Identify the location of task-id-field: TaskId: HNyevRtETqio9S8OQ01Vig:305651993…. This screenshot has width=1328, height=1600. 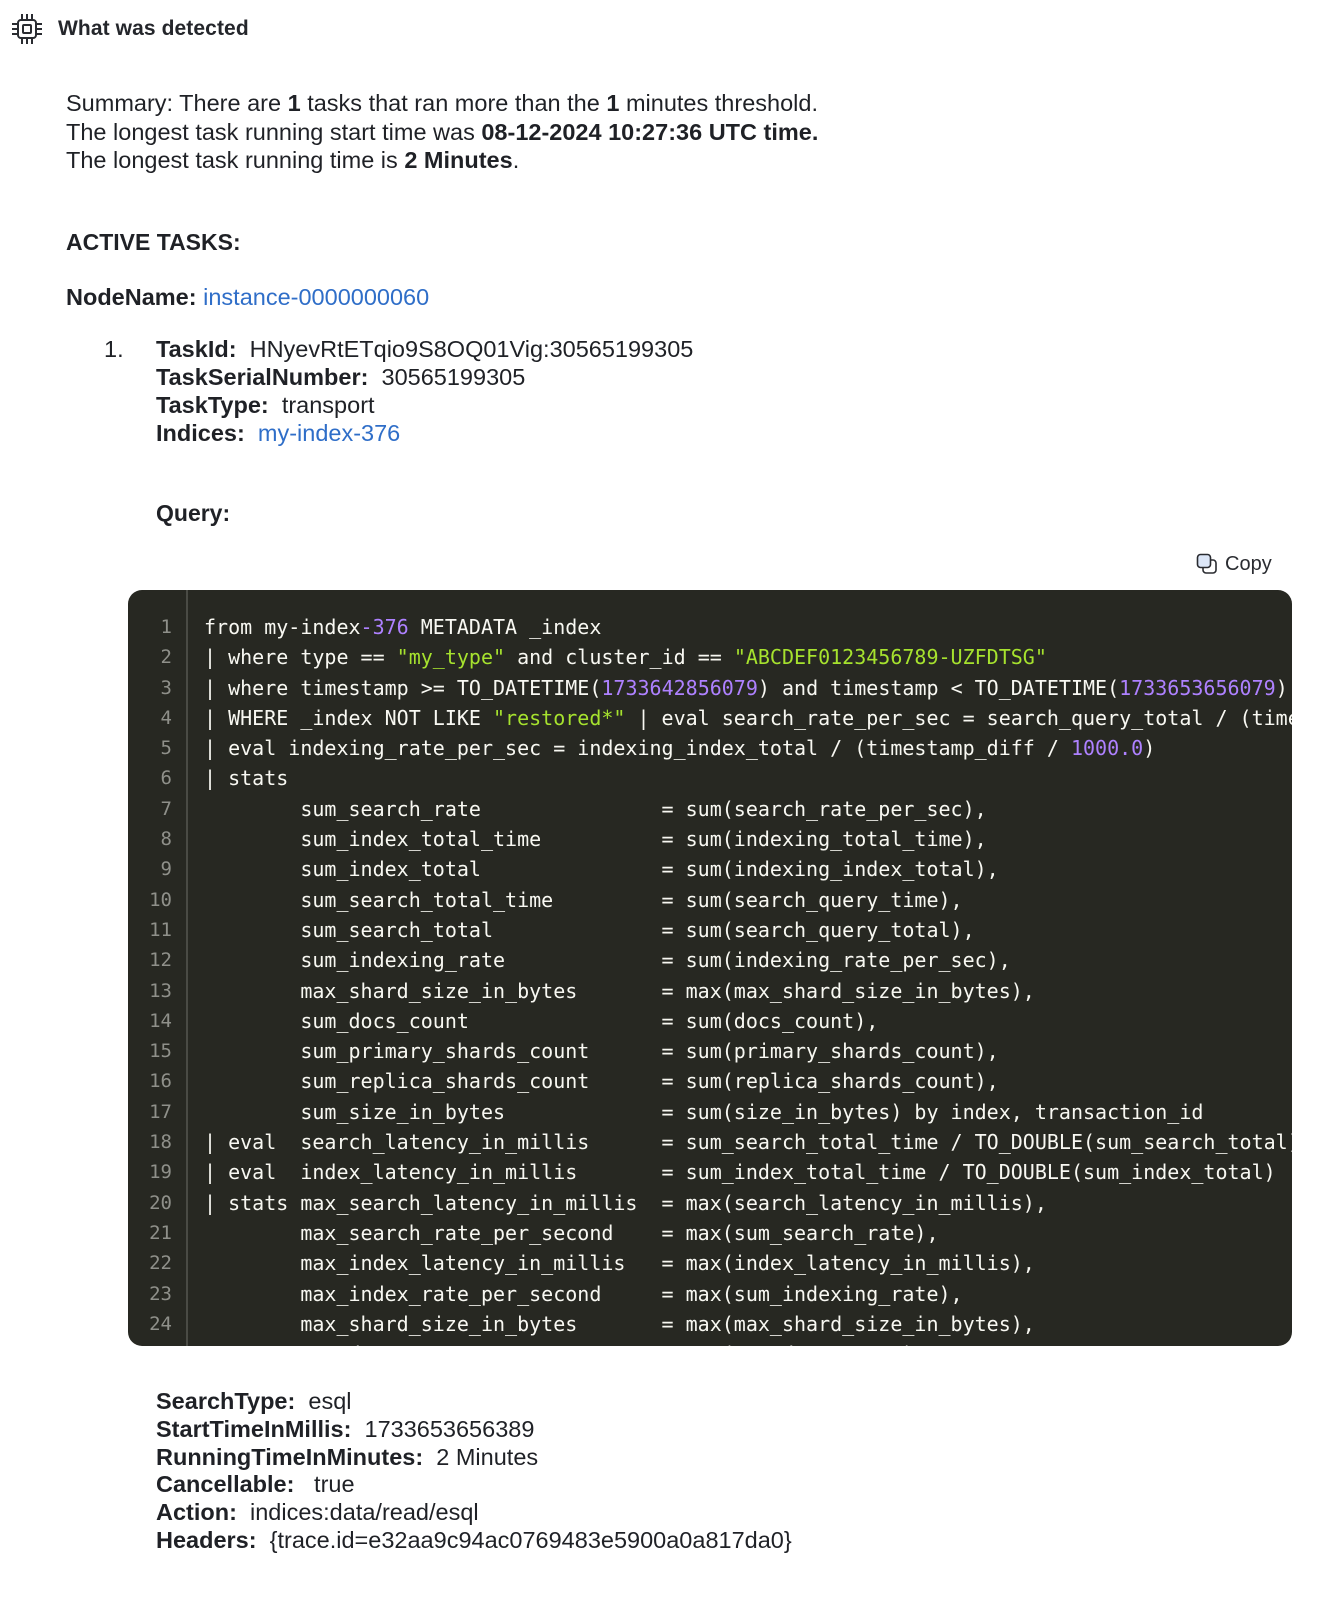
(424, 349).